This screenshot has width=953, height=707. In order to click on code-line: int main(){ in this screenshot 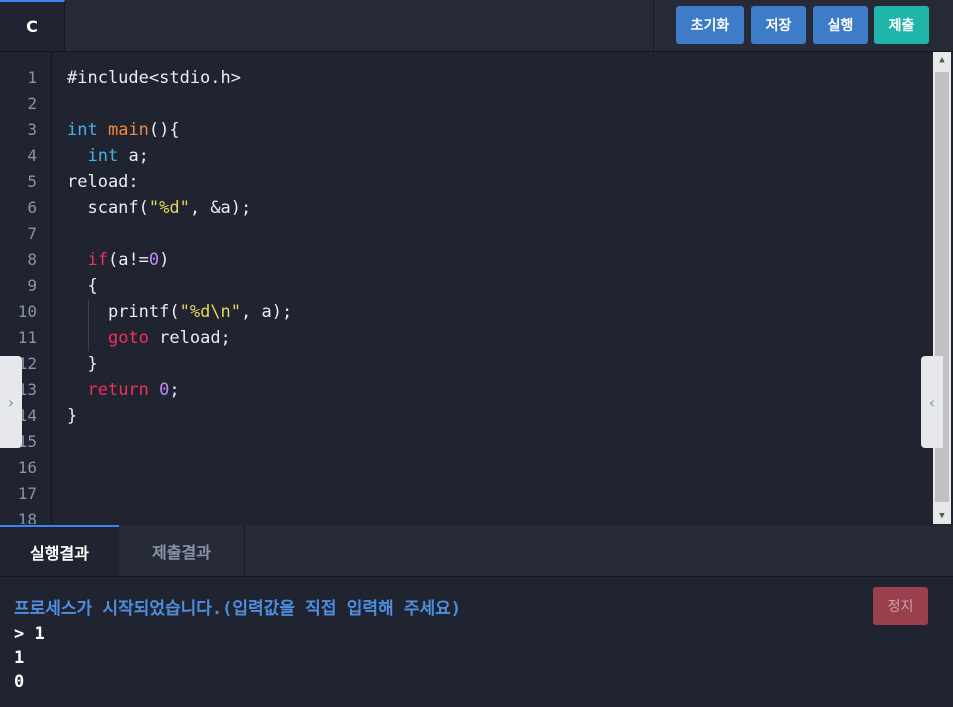, I will do `click(123, 130)`.